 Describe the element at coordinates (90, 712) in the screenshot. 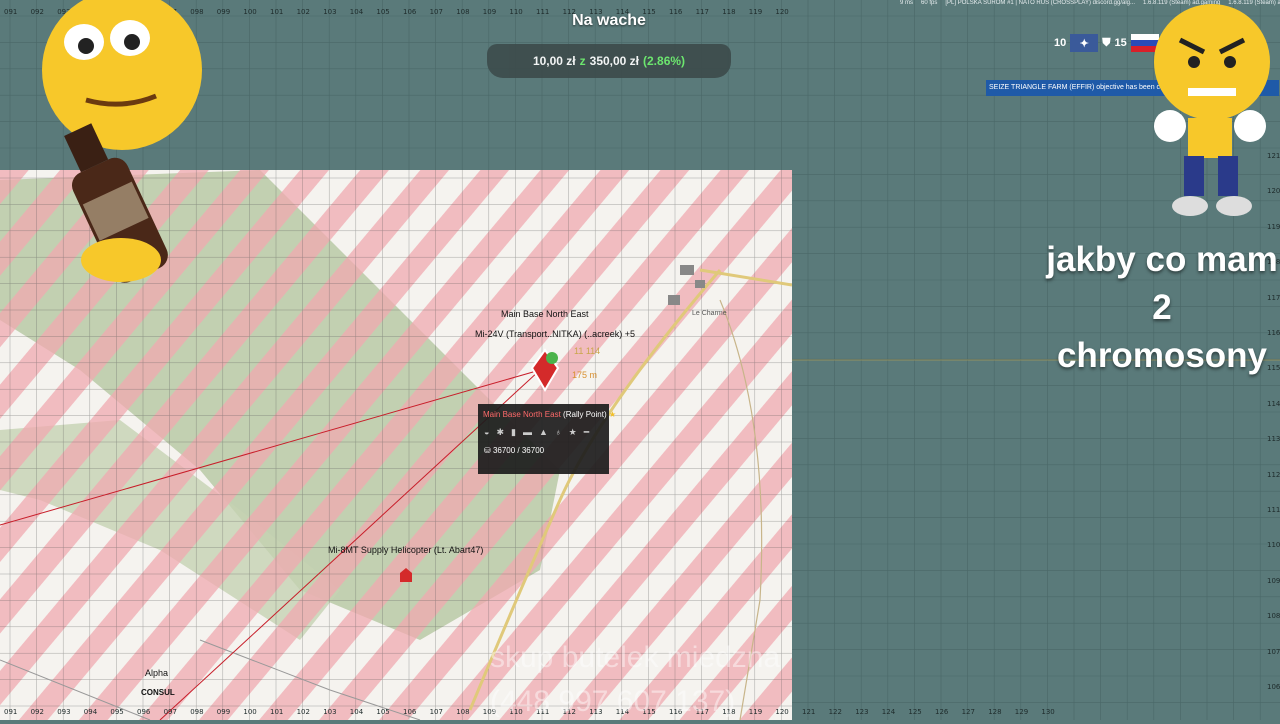

I see `grid-tick-094: 094` at that location.